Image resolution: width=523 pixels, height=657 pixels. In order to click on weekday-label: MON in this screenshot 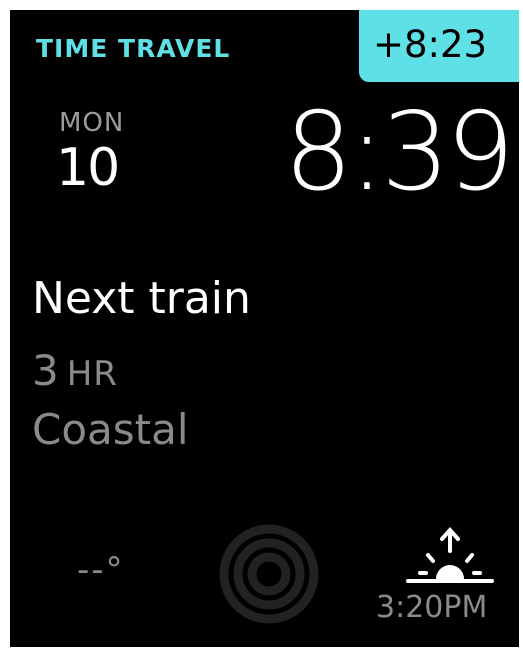, I will do `click(92, 123)`.